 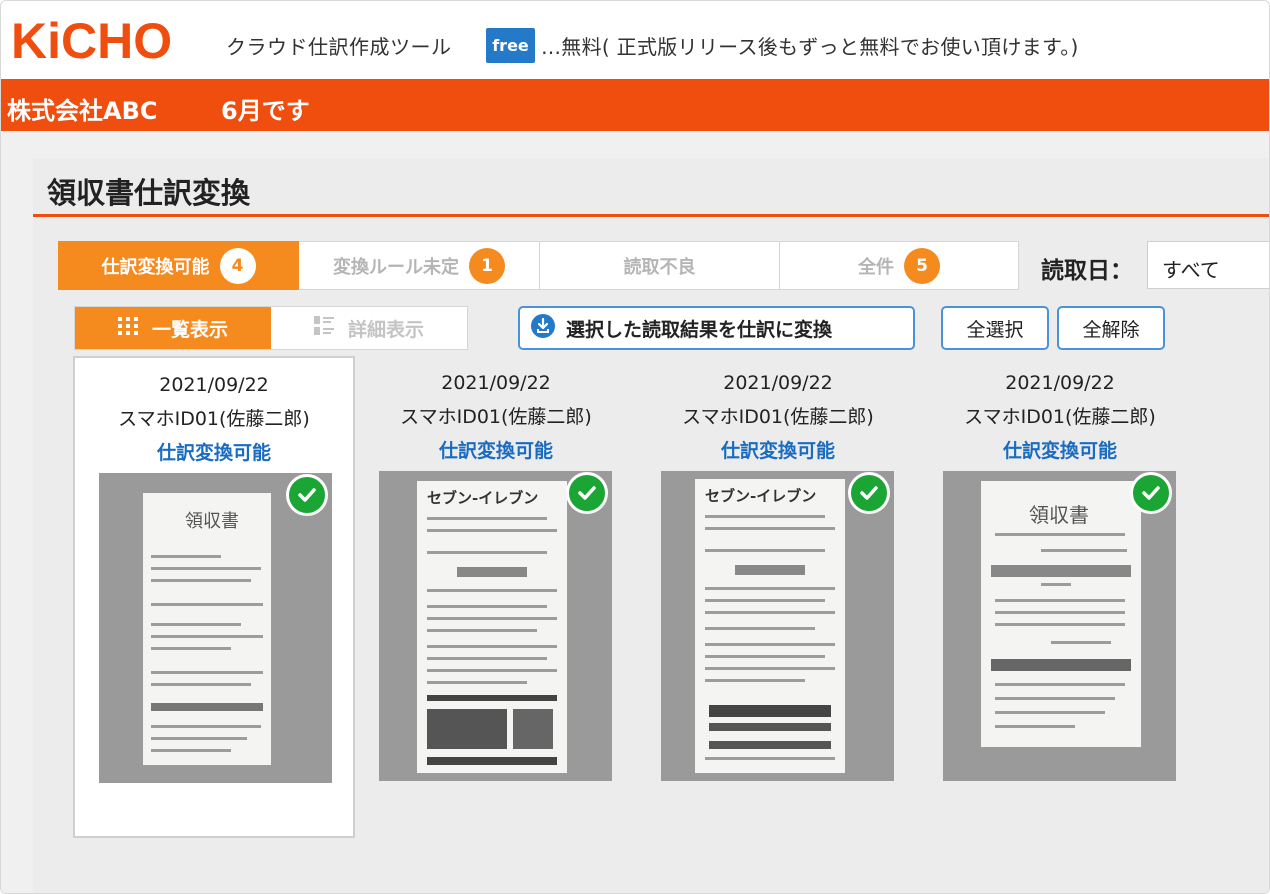 I want to click on free-note: …無料( 正式版リリース後もずっと無料でお使い頂けます。), so click(x=810, y=47).